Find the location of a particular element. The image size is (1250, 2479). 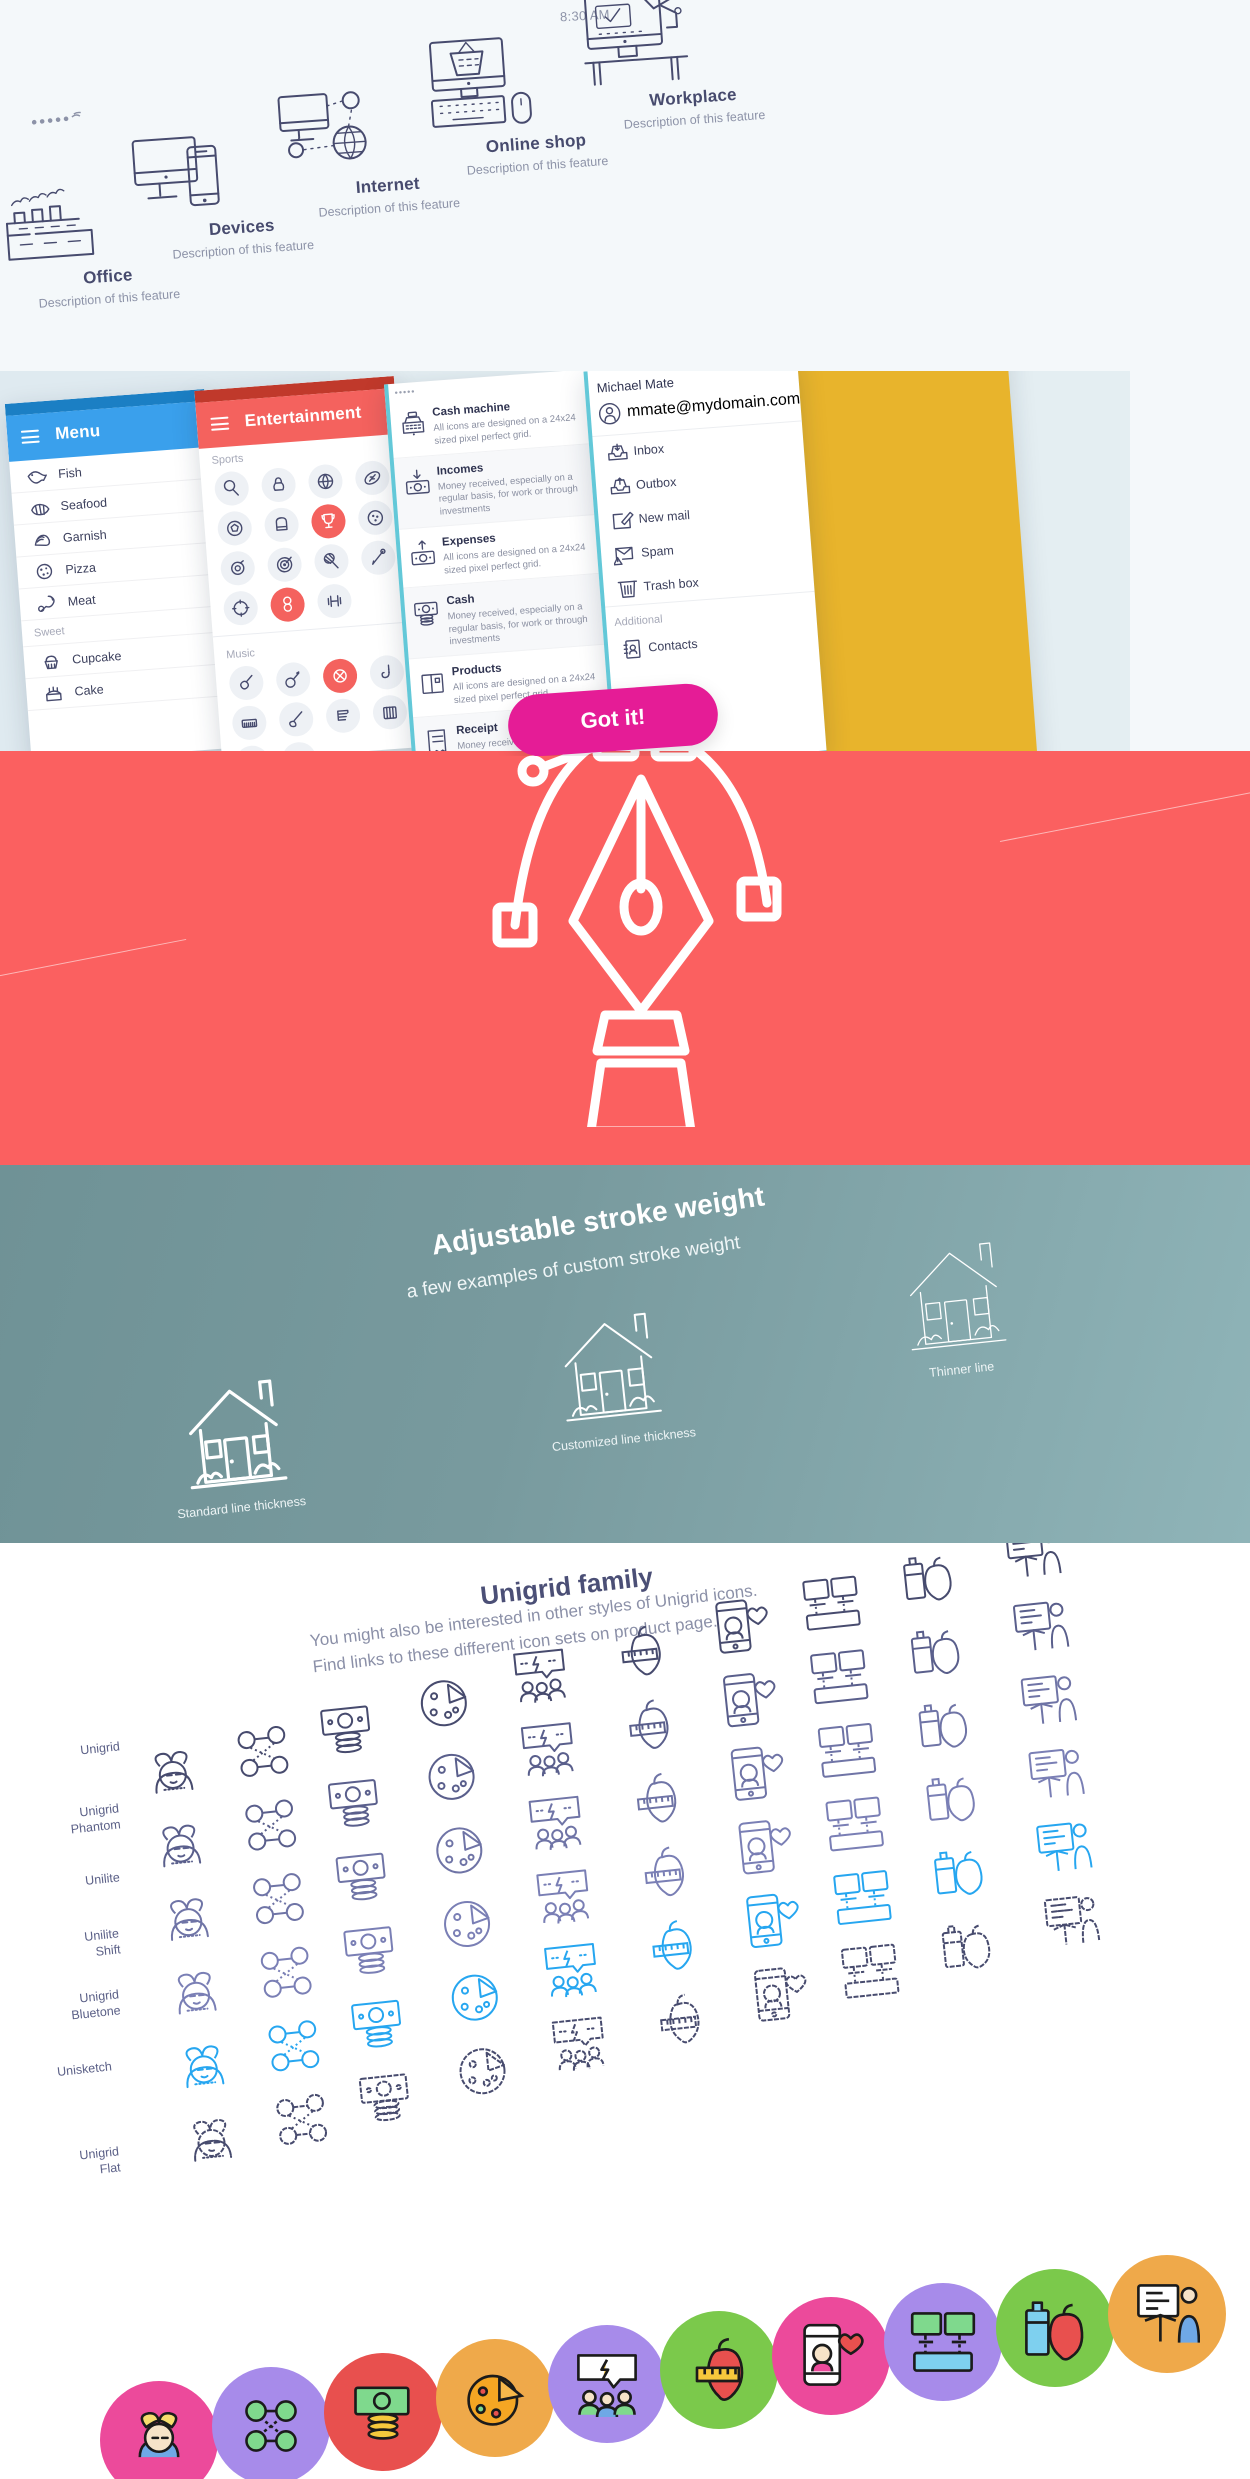

music-icon-grid is located at coordinates (318, 703).